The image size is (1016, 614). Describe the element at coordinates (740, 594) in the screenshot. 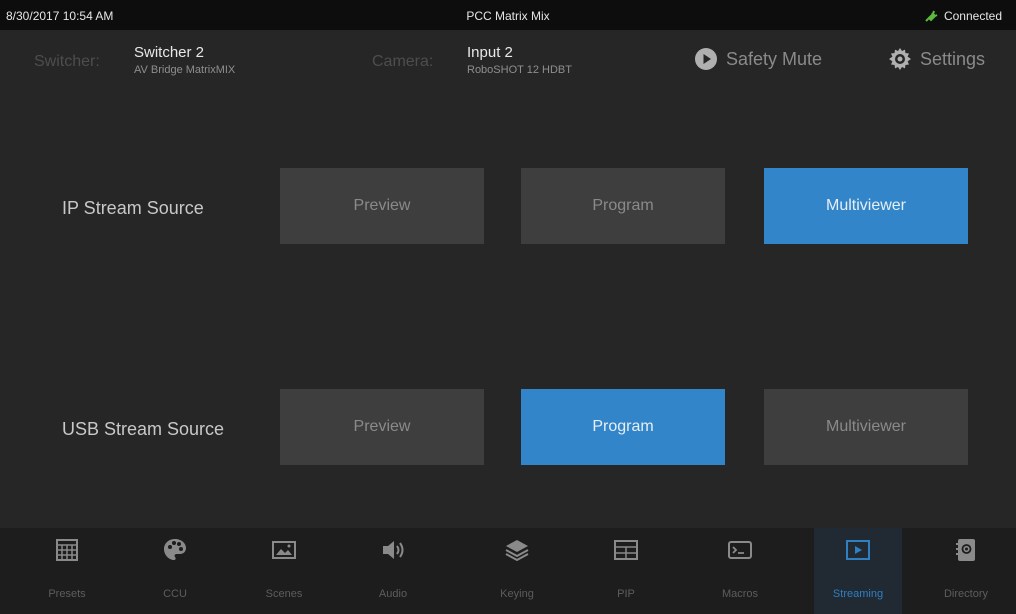

I see `tab-macros-label: Macros` at that location.